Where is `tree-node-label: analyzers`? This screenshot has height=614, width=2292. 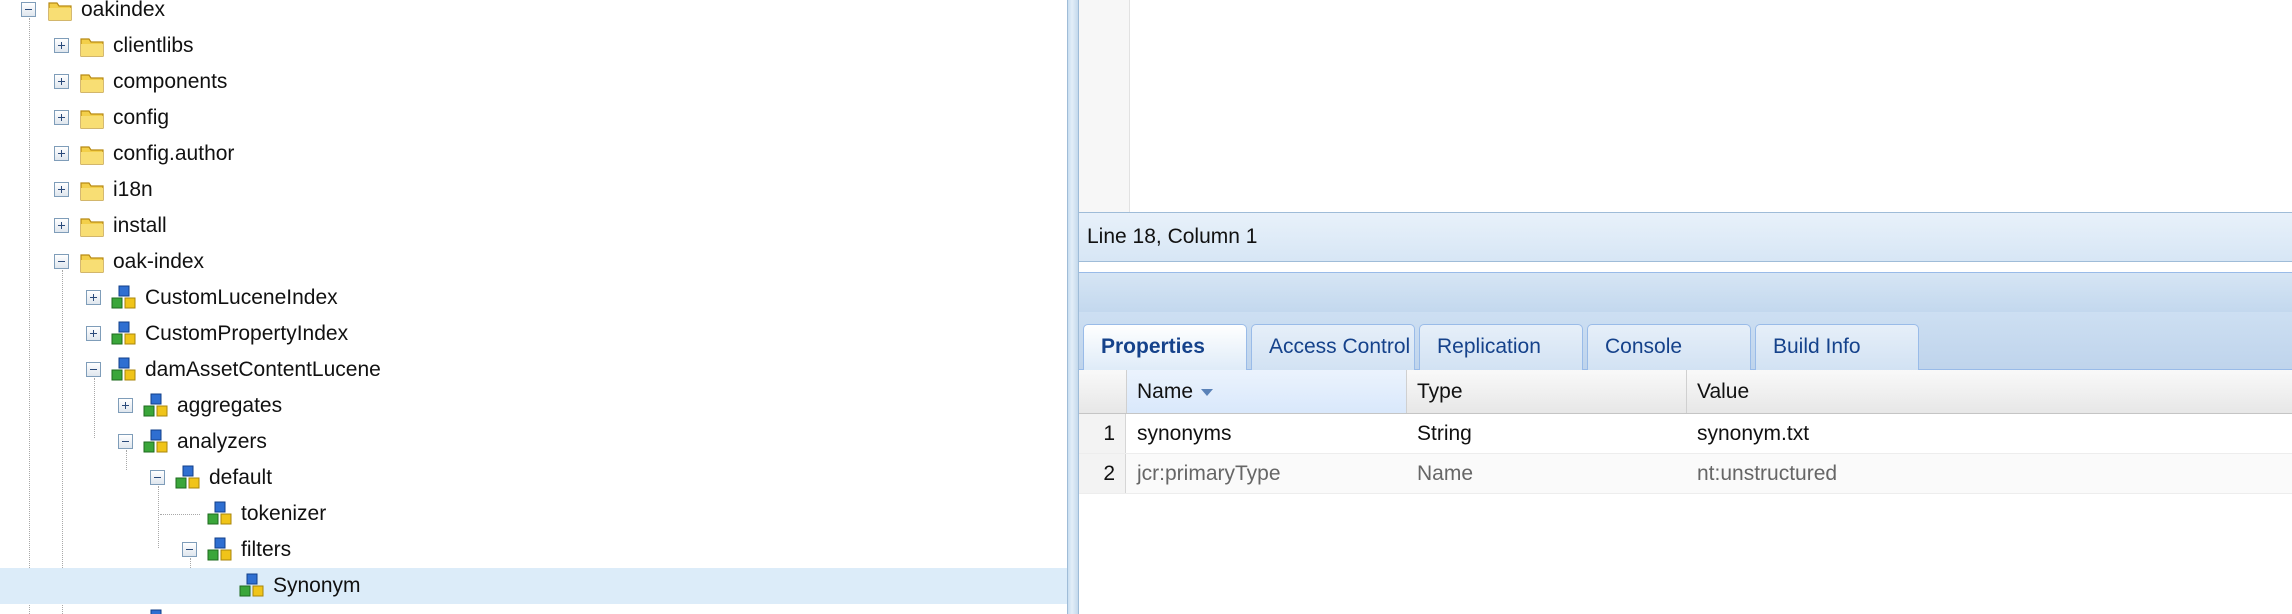
tree-node-label: analyzers is located at coordinates (222, 441).